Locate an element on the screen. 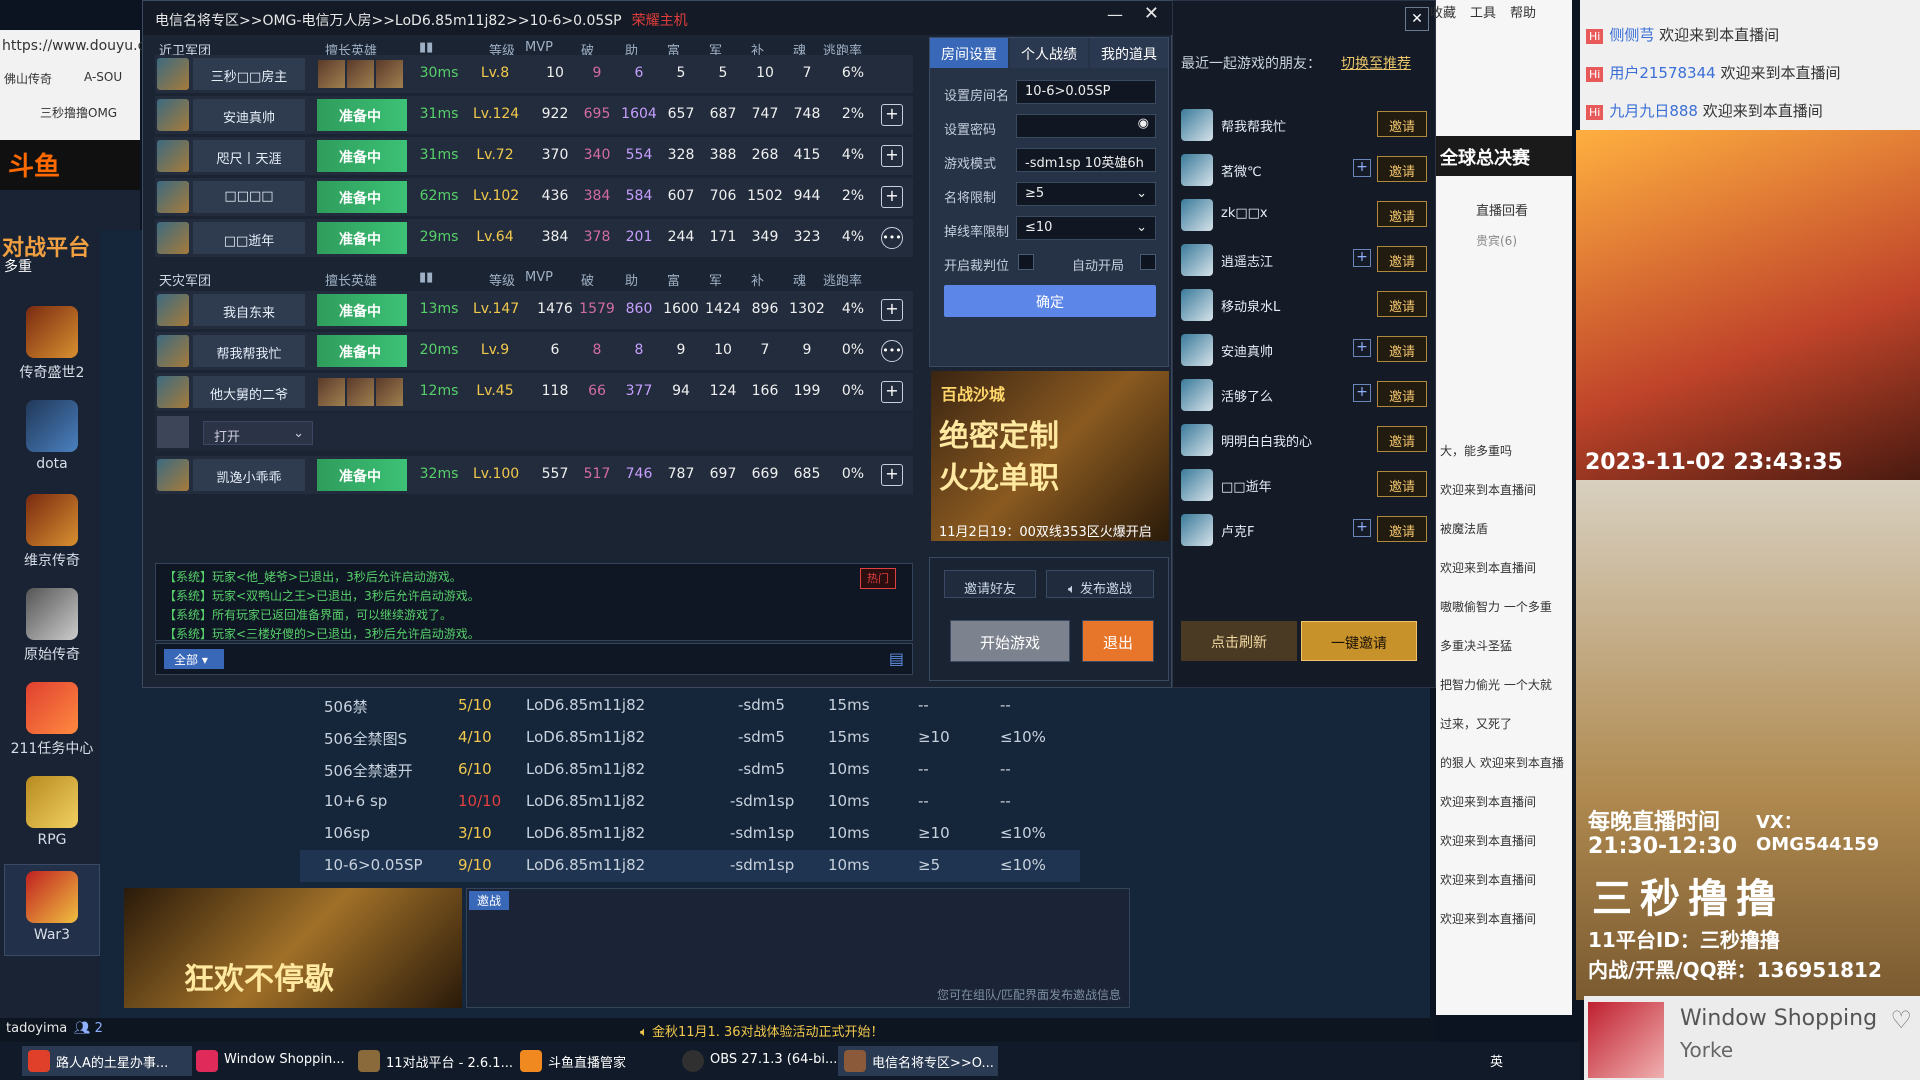 Image resolution: width=1920 pixels, height=1080 pixels. friend-row: 卢克F + 邀请 is located at coordinates (1305, 529).